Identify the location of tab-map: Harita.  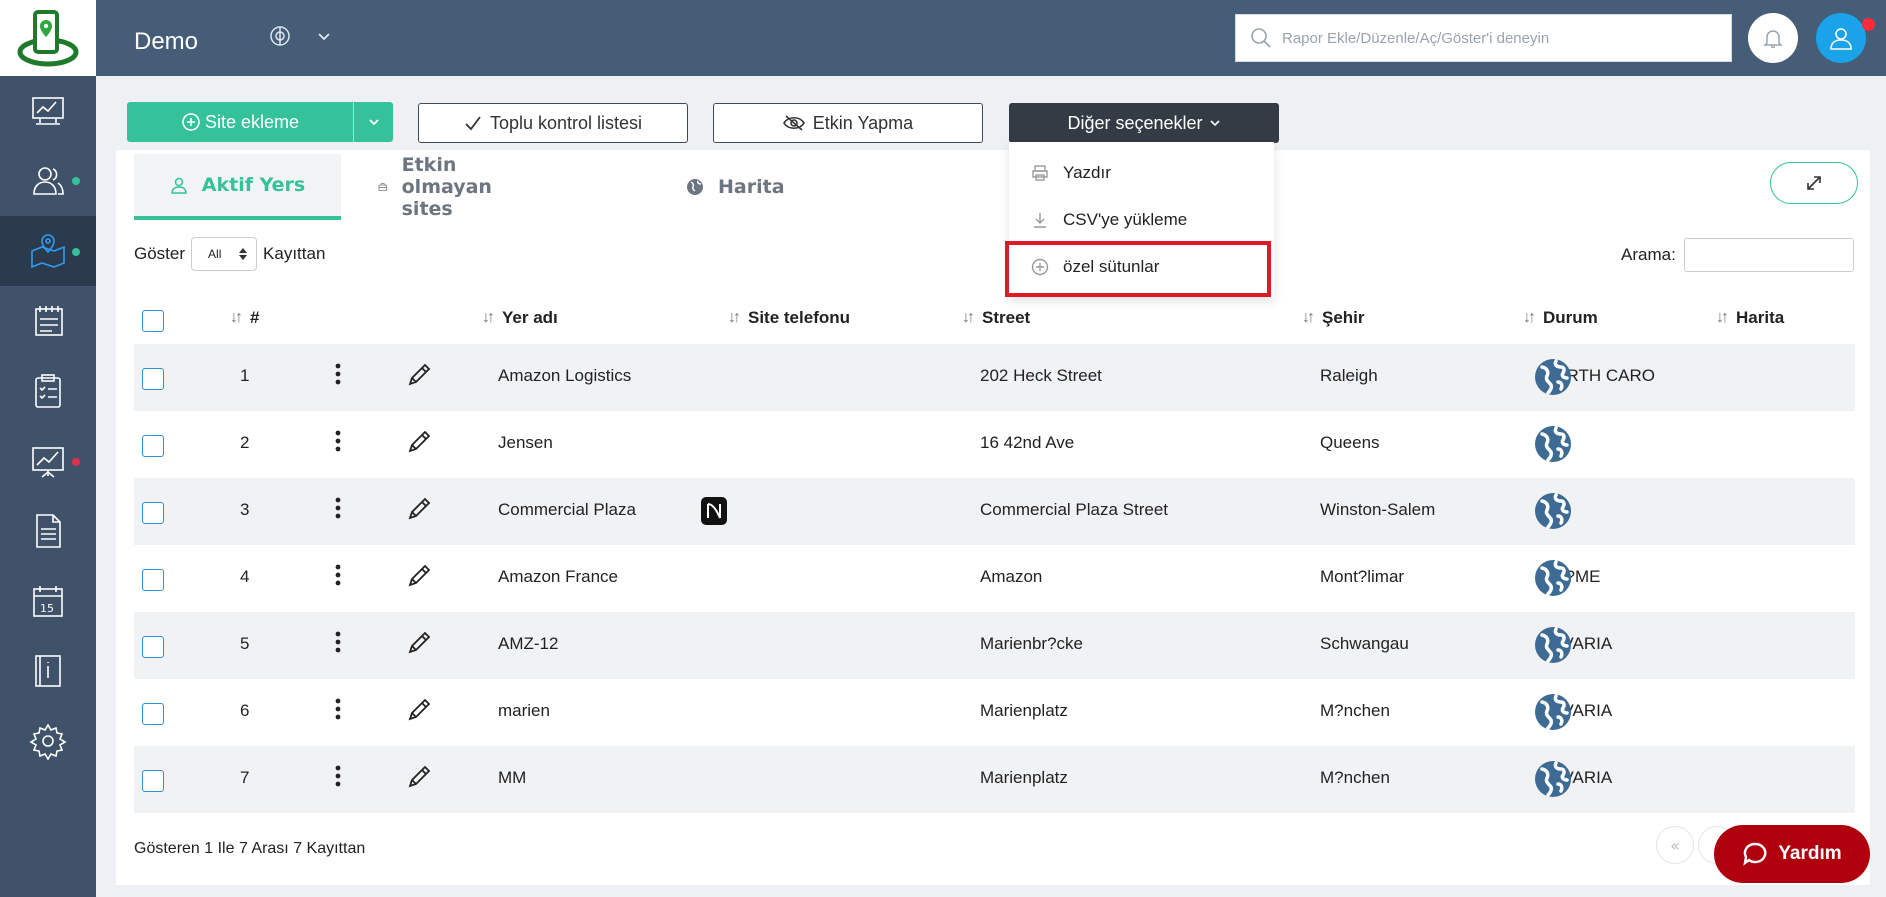
(735, 187).